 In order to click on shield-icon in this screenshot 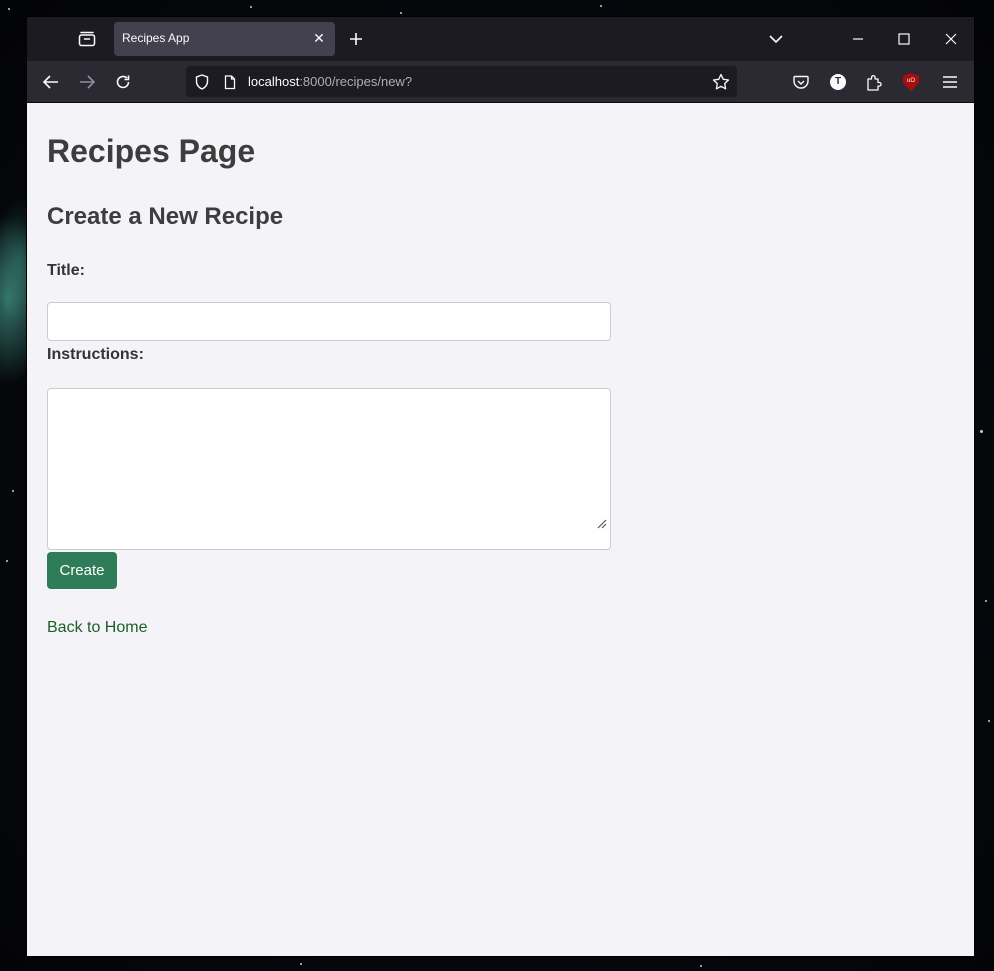, I will do `click(202, 82)`.